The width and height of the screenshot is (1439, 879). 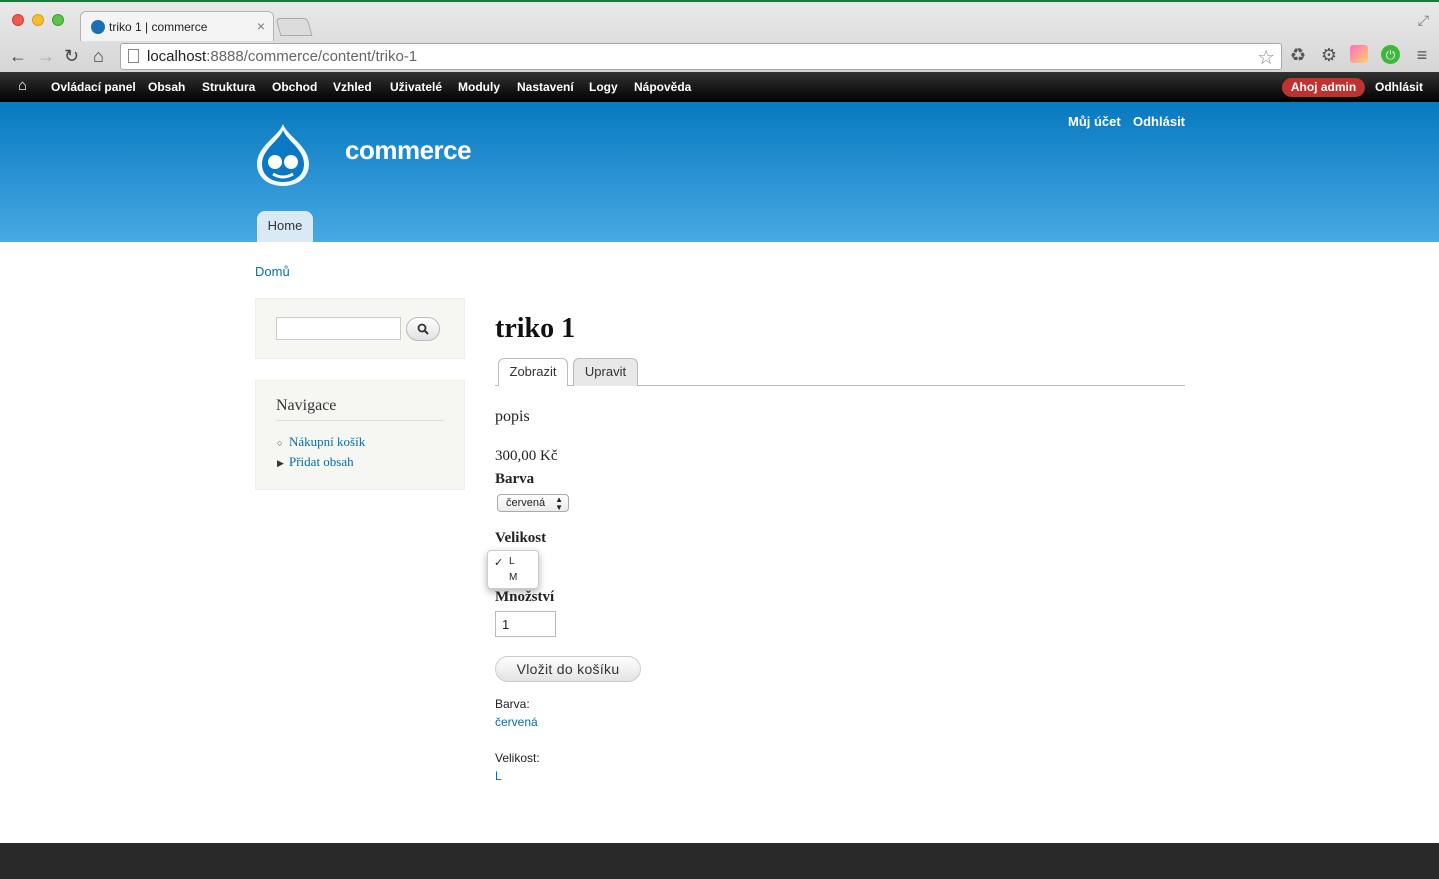 What do you see at coordinates (166, 87) in the screenshot?
I see `toolbar-item-content: Obsah` at bounding box center [166, 87].